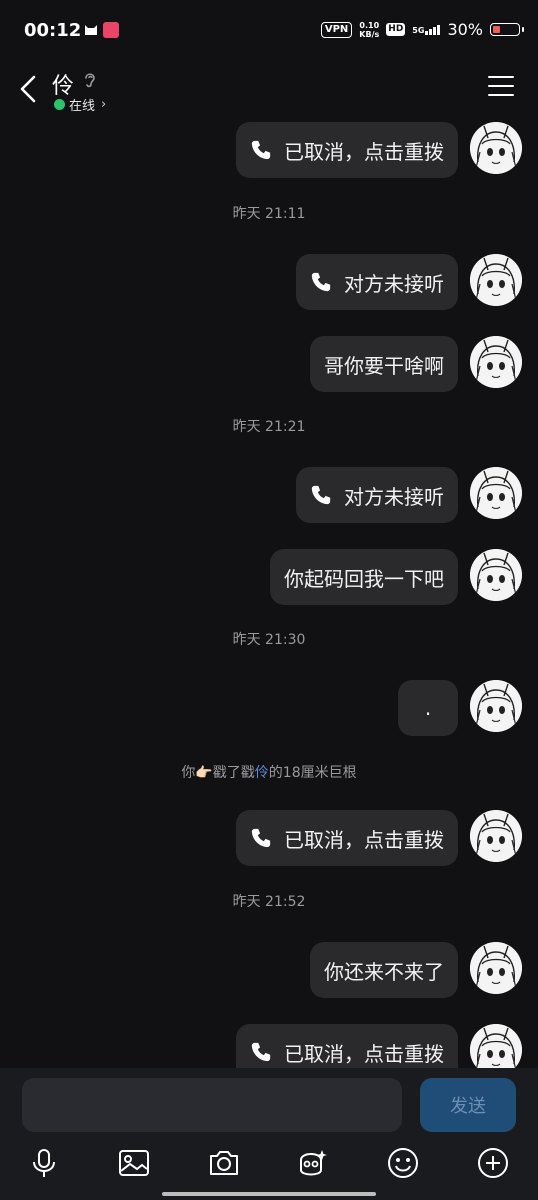 The height and width of the screenshot is (1200, 538). Describe the element at coordinates (269, 710) in the screenshot. I see `text-message-row: .` at that location.